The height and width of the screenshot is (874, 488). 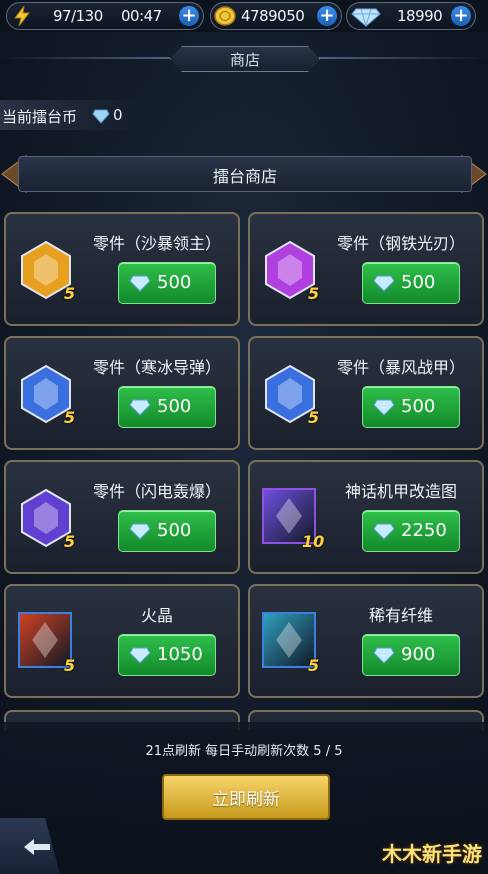 I want to click on energy-timer: 00:47, so click(x=141, y=16).